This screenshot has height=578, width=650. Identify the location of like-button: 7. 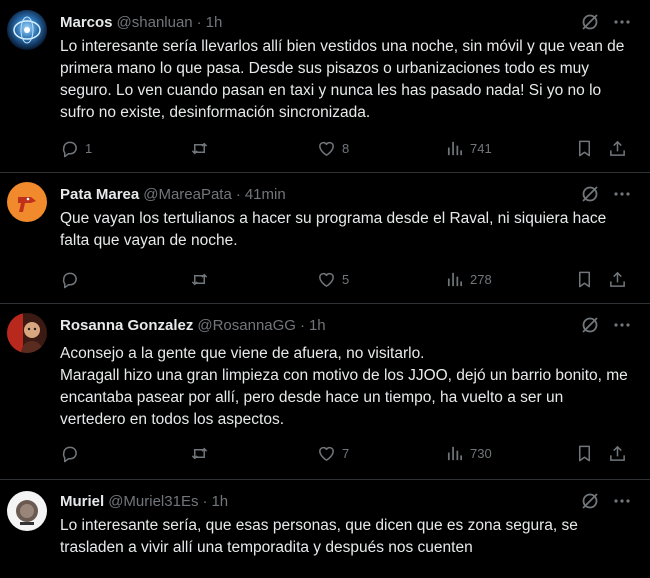
(333, 453).